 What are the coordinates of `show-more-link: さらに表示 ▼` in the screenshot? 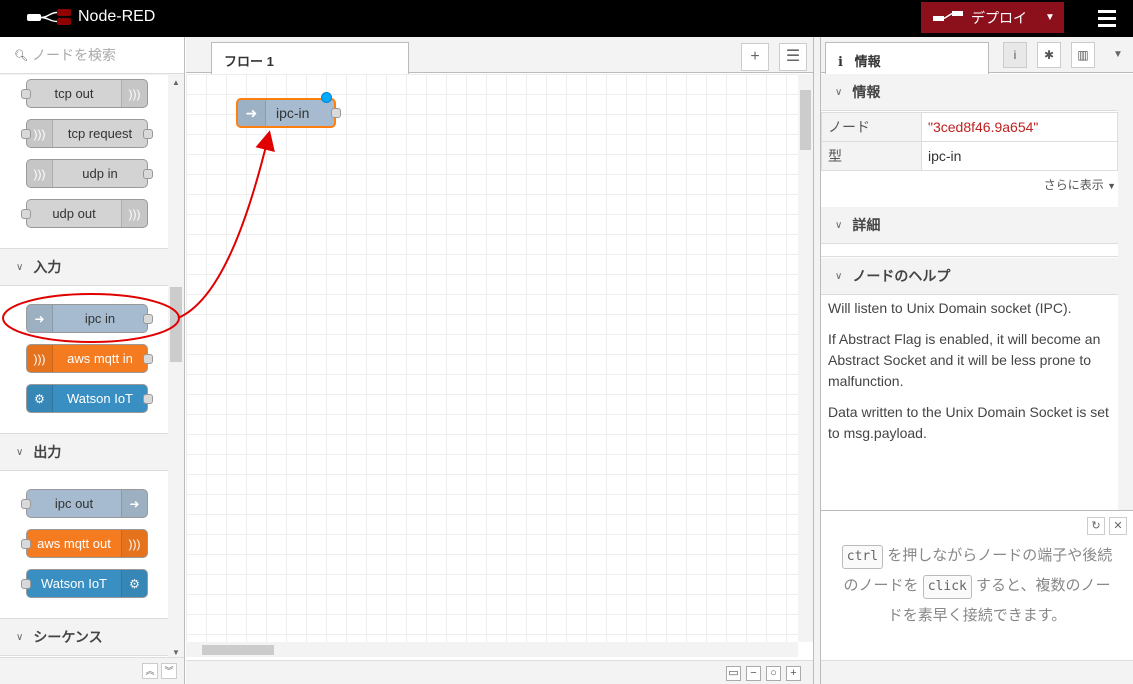 It's located at (1068, 184).